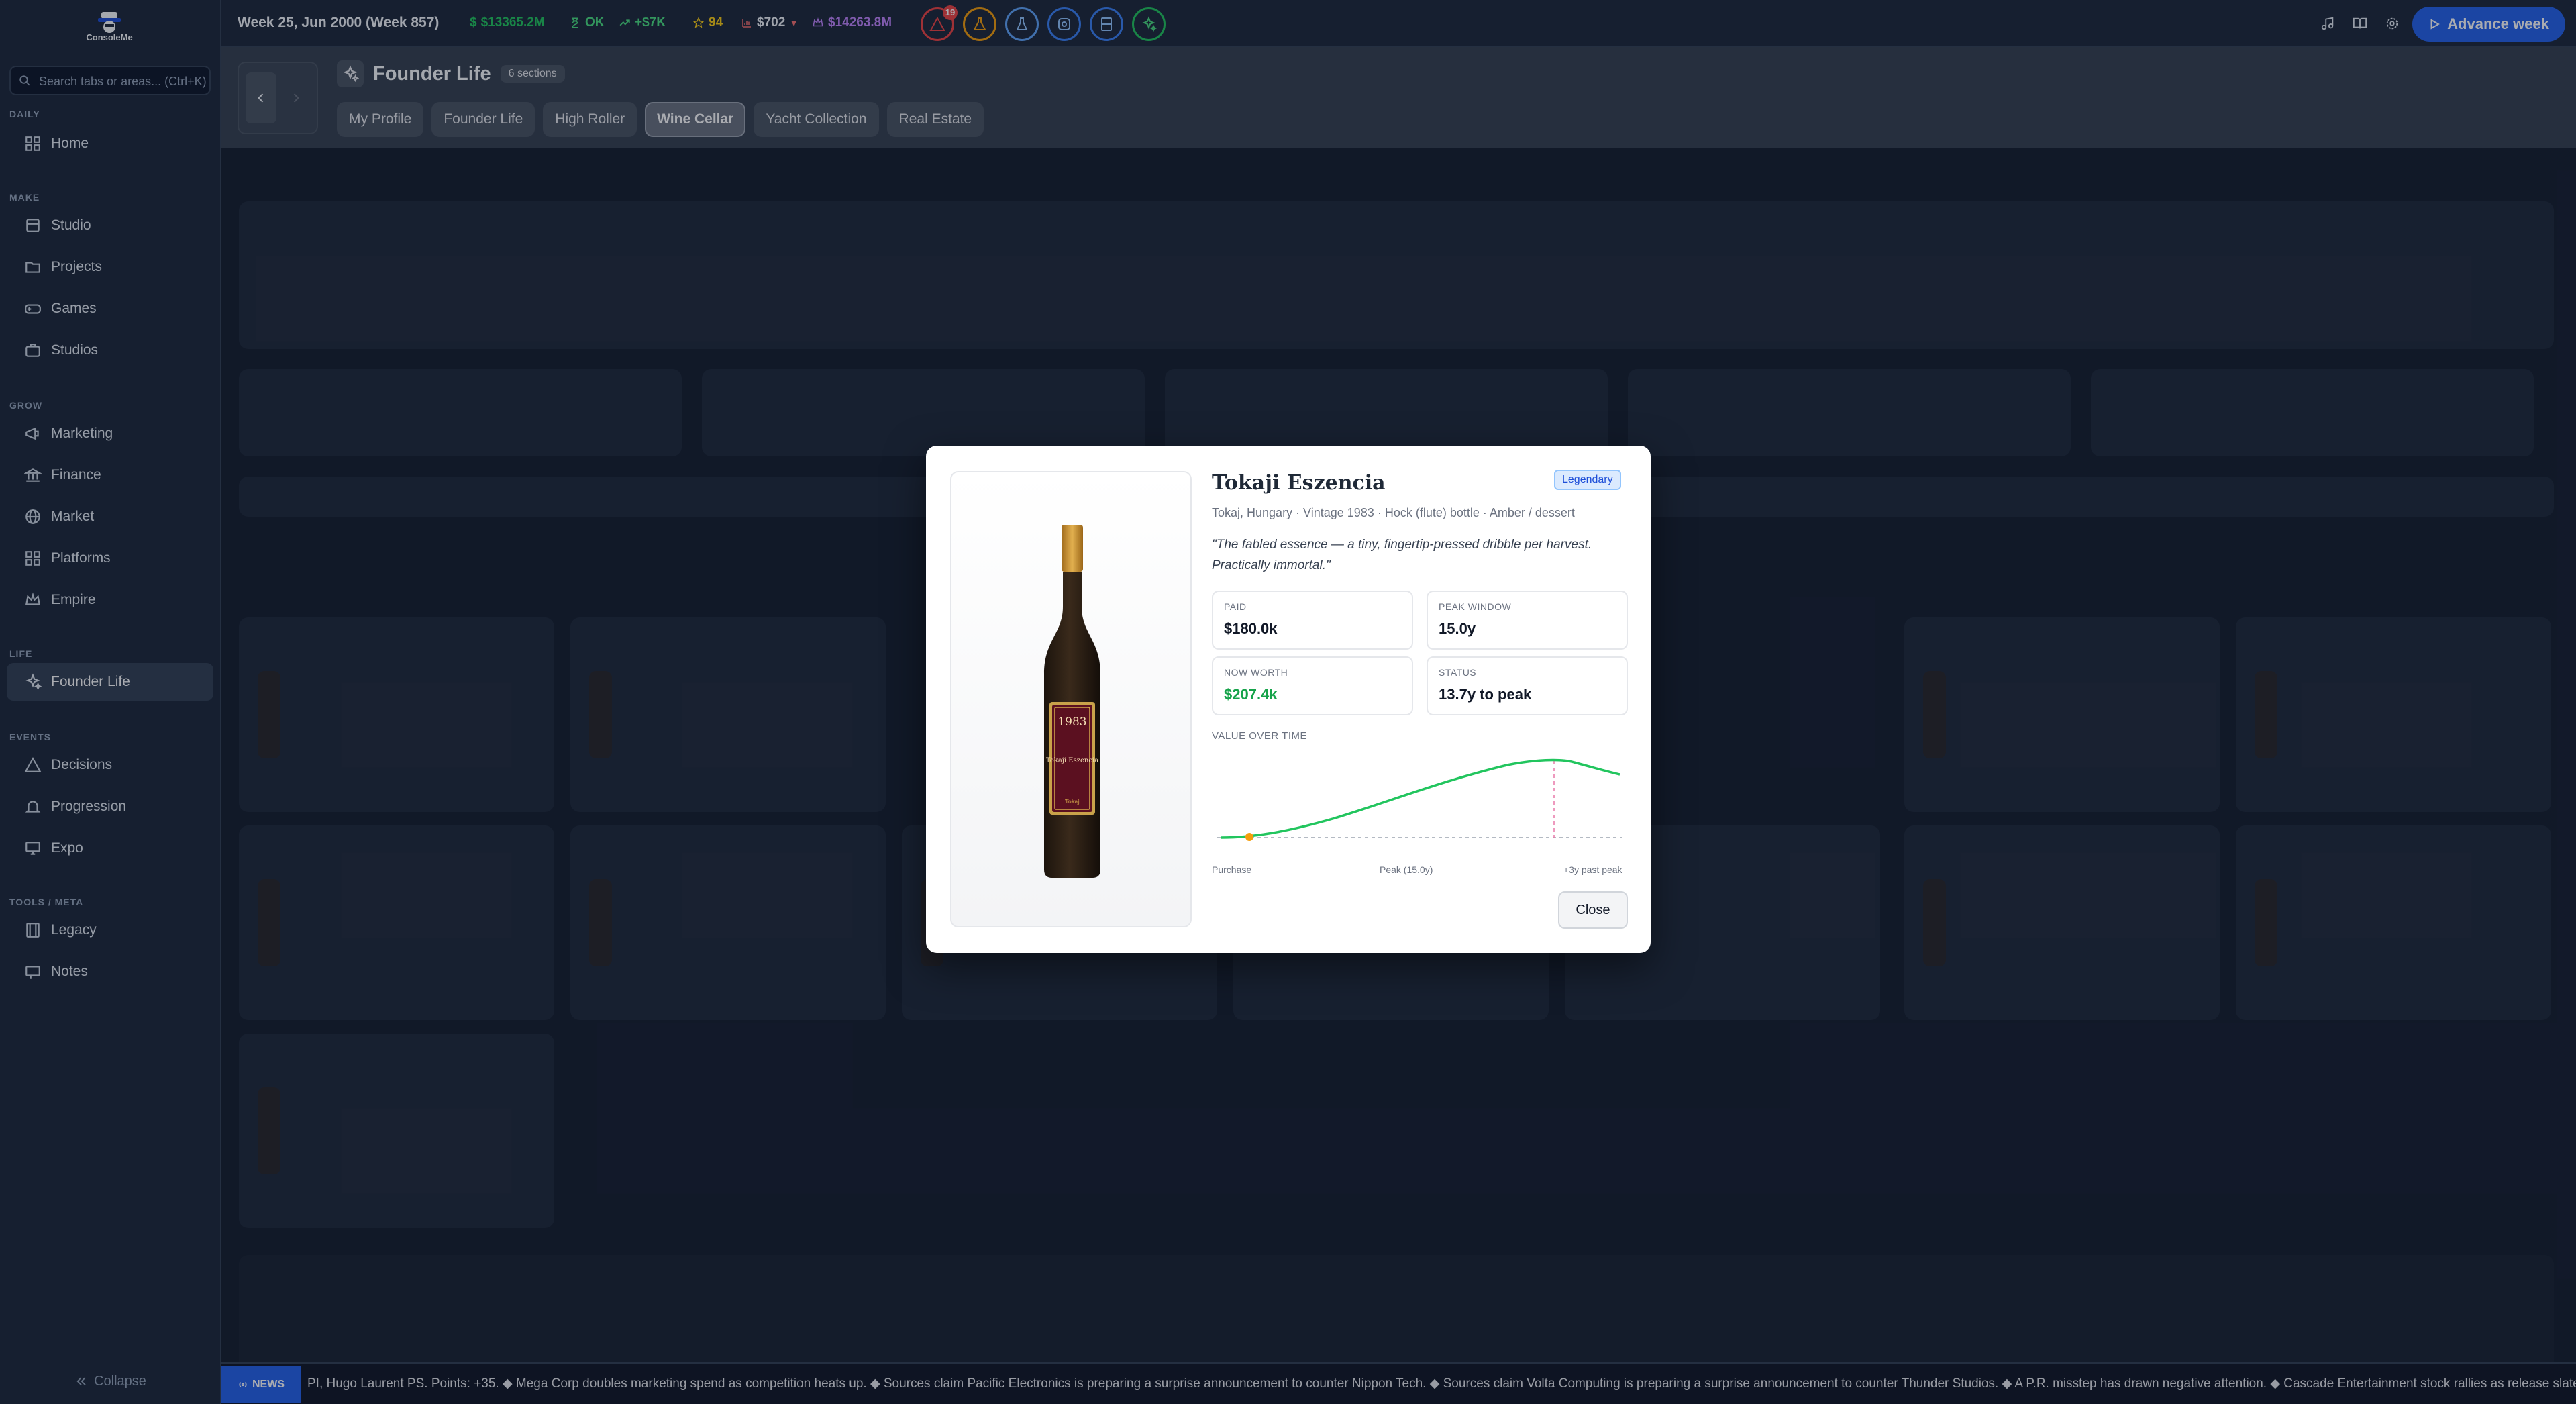 The height and width of the screenshot is (1404, 2576). What do you see at coordinates (1259, 736) in the screenshot?
I see `value-over-time-label: VALUE OVER TIME` at bounding box center [1259, 736].